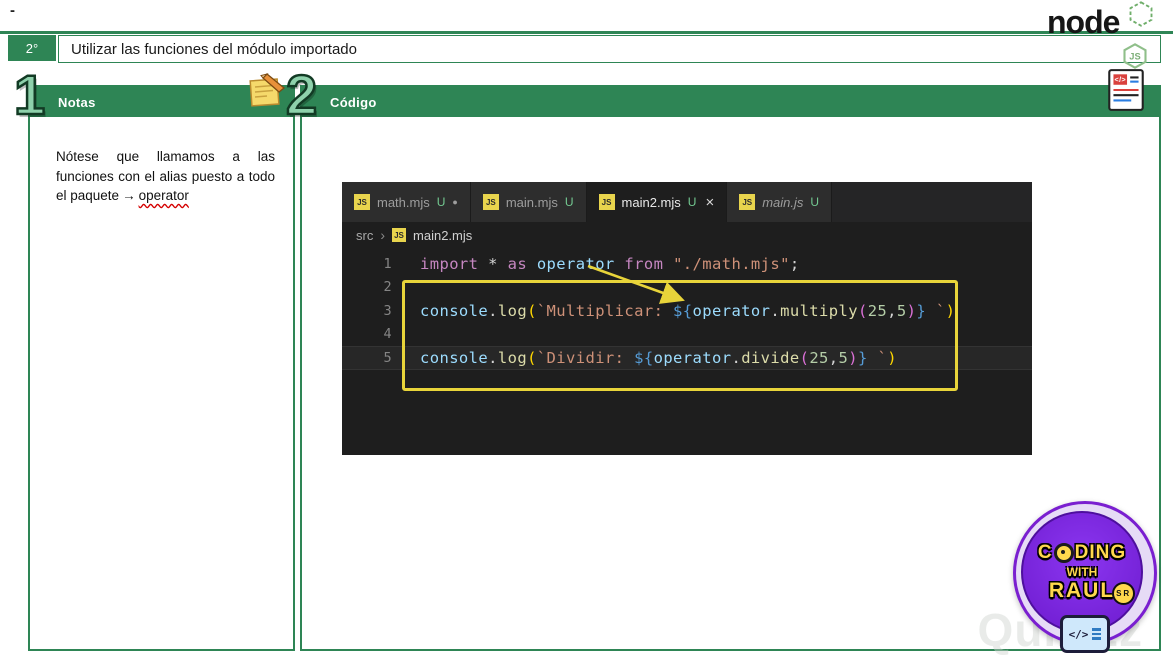 The image size is (1173, 659). I want to click on notes-highlight-word: operator, so click(163, 196).